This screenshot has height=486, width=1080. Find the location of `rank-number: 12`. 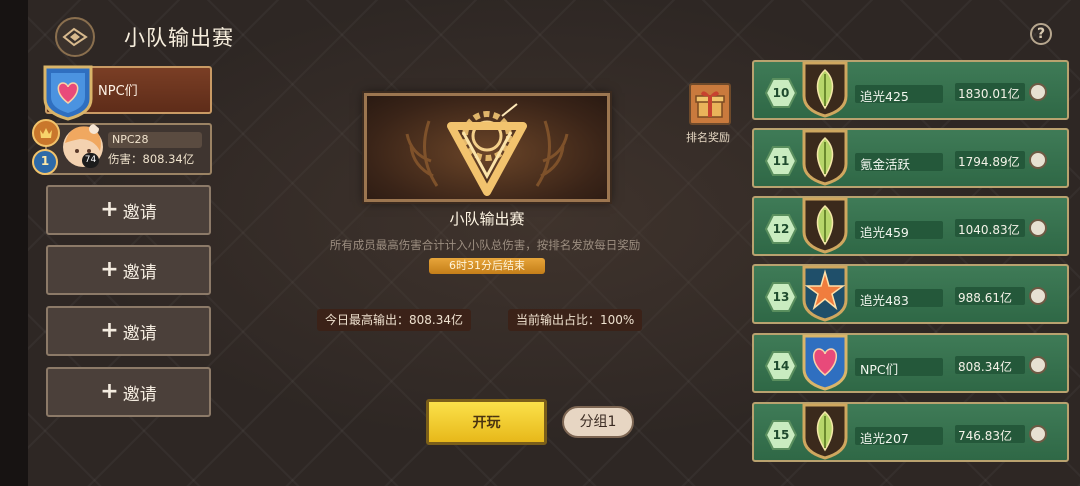

rank-number: 12 is located at coordinates (781, 229).